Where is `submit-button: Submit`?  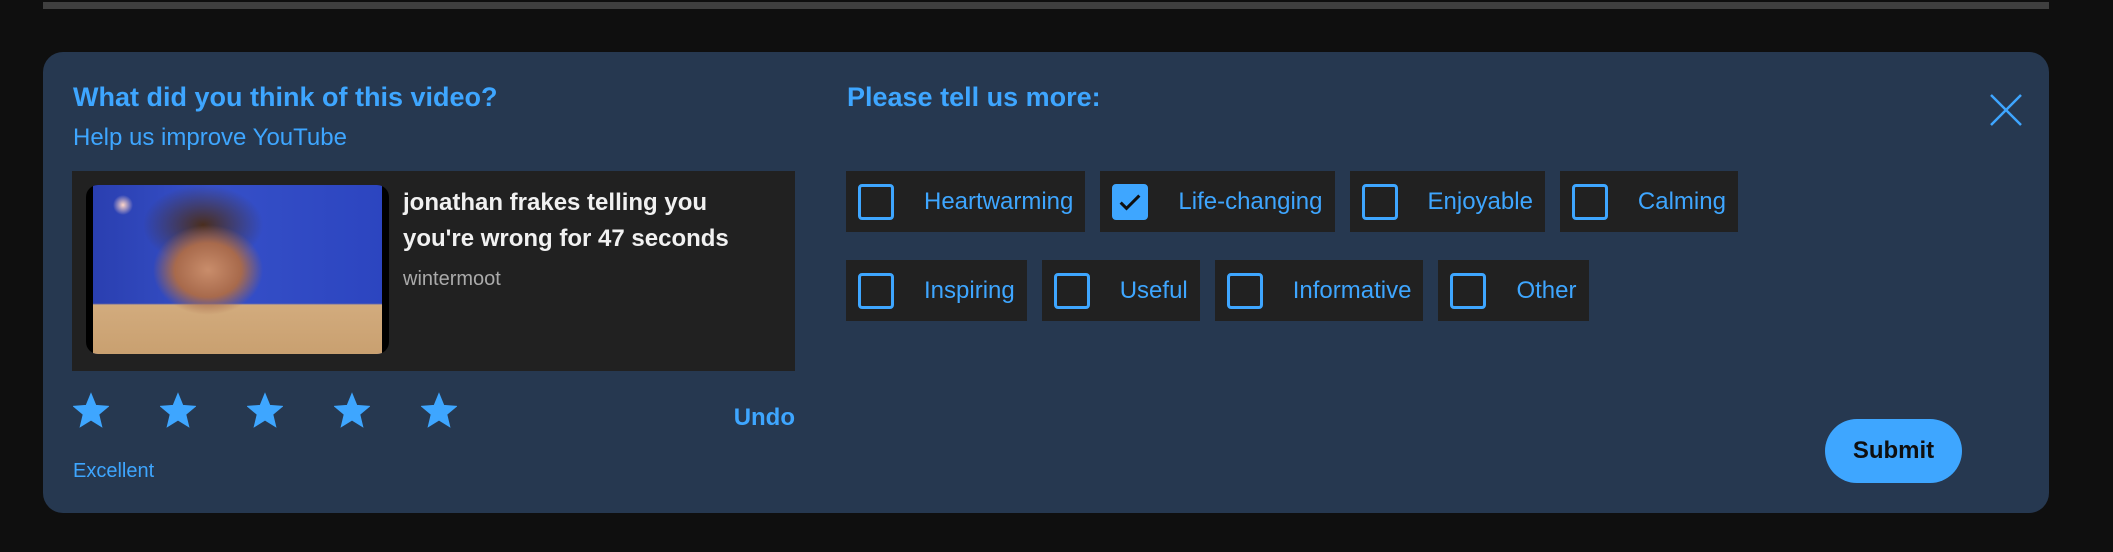
submit-button: Submit is located at coordinates (1893, 451).